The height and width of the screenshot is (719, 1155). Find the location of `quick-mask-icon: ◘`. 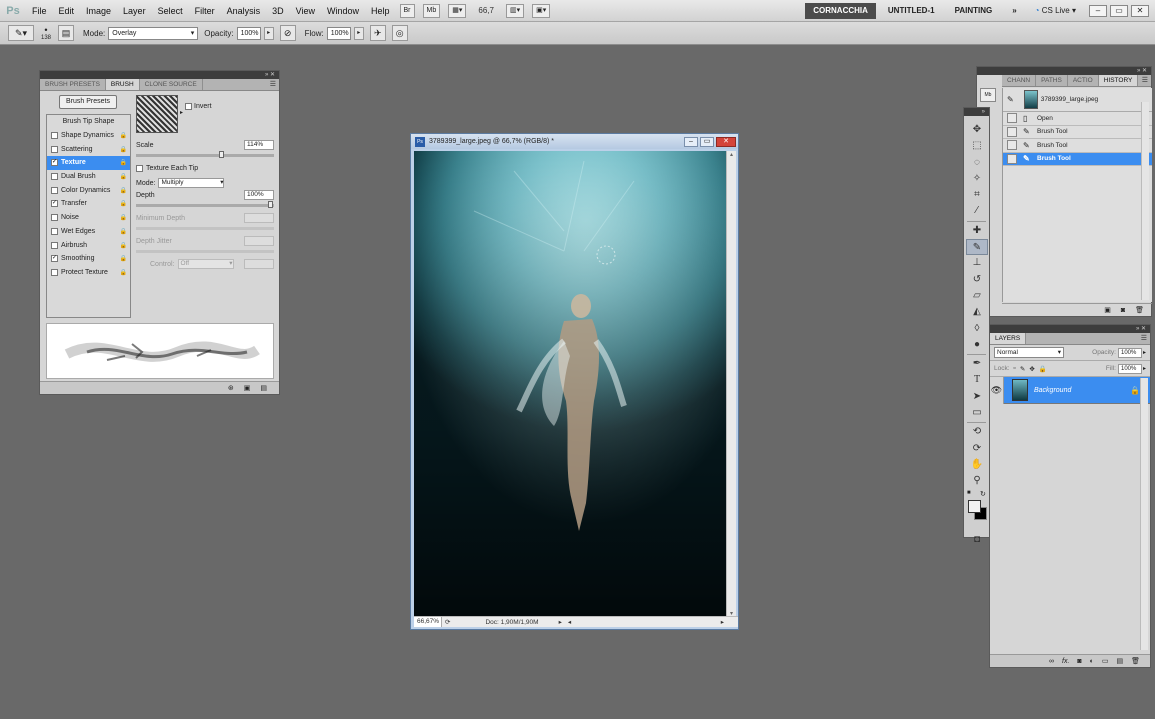

quick-mask-icon: ◘ is located at coordinates (977, 540).